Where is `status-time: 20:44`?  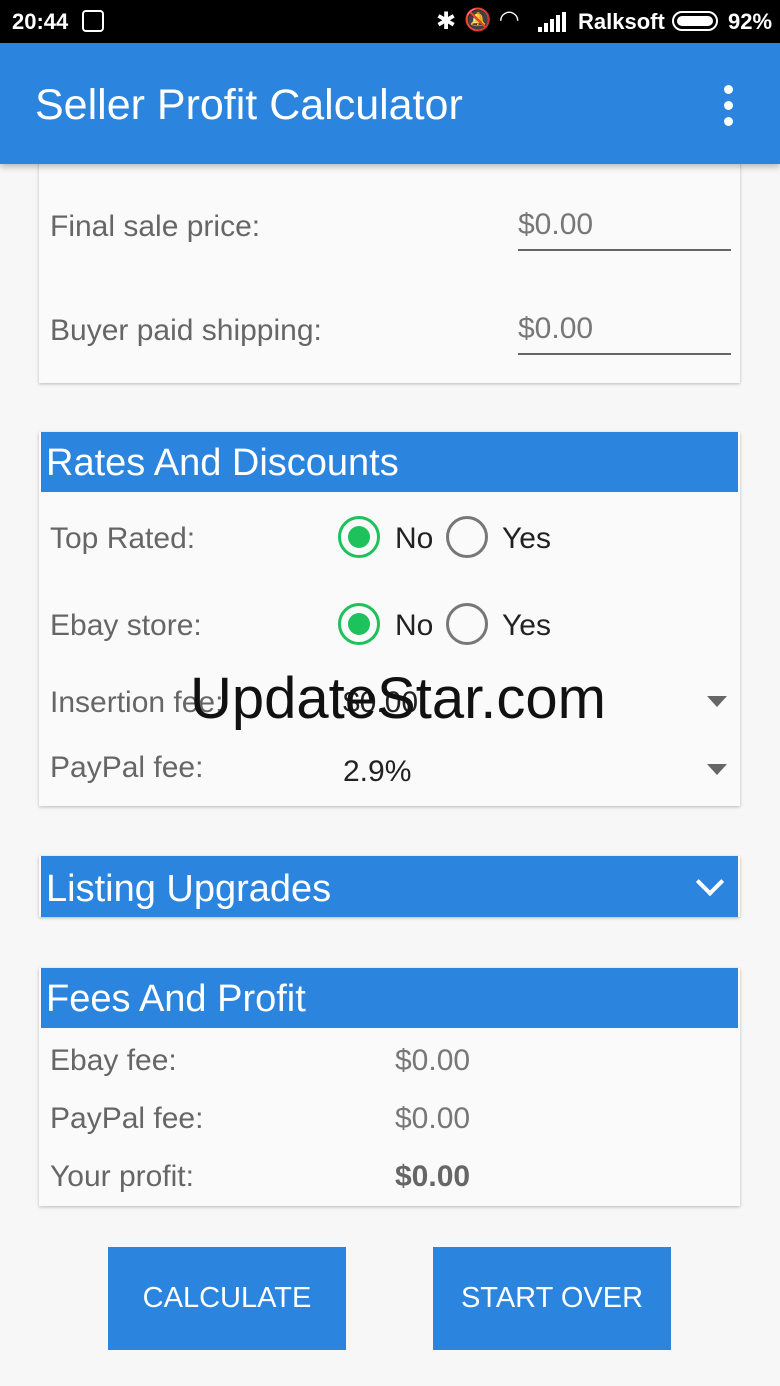
status-time: 20:44 is located at coordinates (40, 21).